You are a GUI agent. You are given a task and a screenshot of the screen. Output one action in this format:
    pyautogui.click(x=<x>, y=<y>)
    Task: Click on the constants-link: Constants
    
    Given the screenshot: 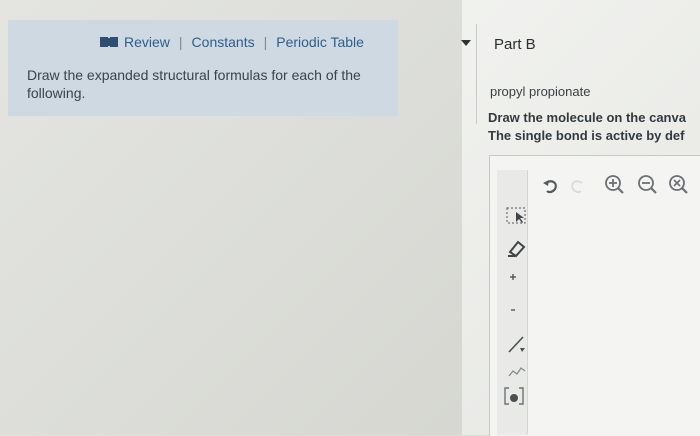 What is the action you would take?
    pyautogui.click(x=223, y=42)
    